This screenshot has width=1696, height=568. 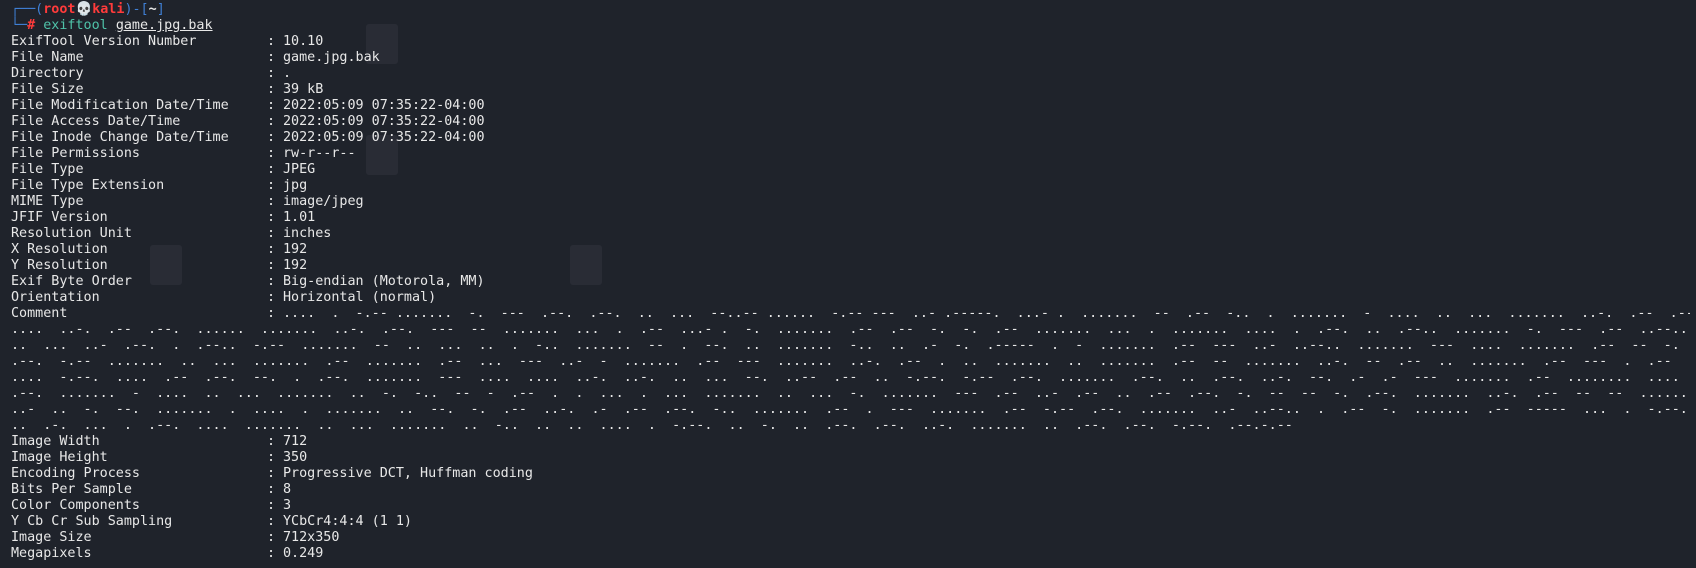 I want to click on exif-field-row: Image Width:712, so click(x=850, y=442).